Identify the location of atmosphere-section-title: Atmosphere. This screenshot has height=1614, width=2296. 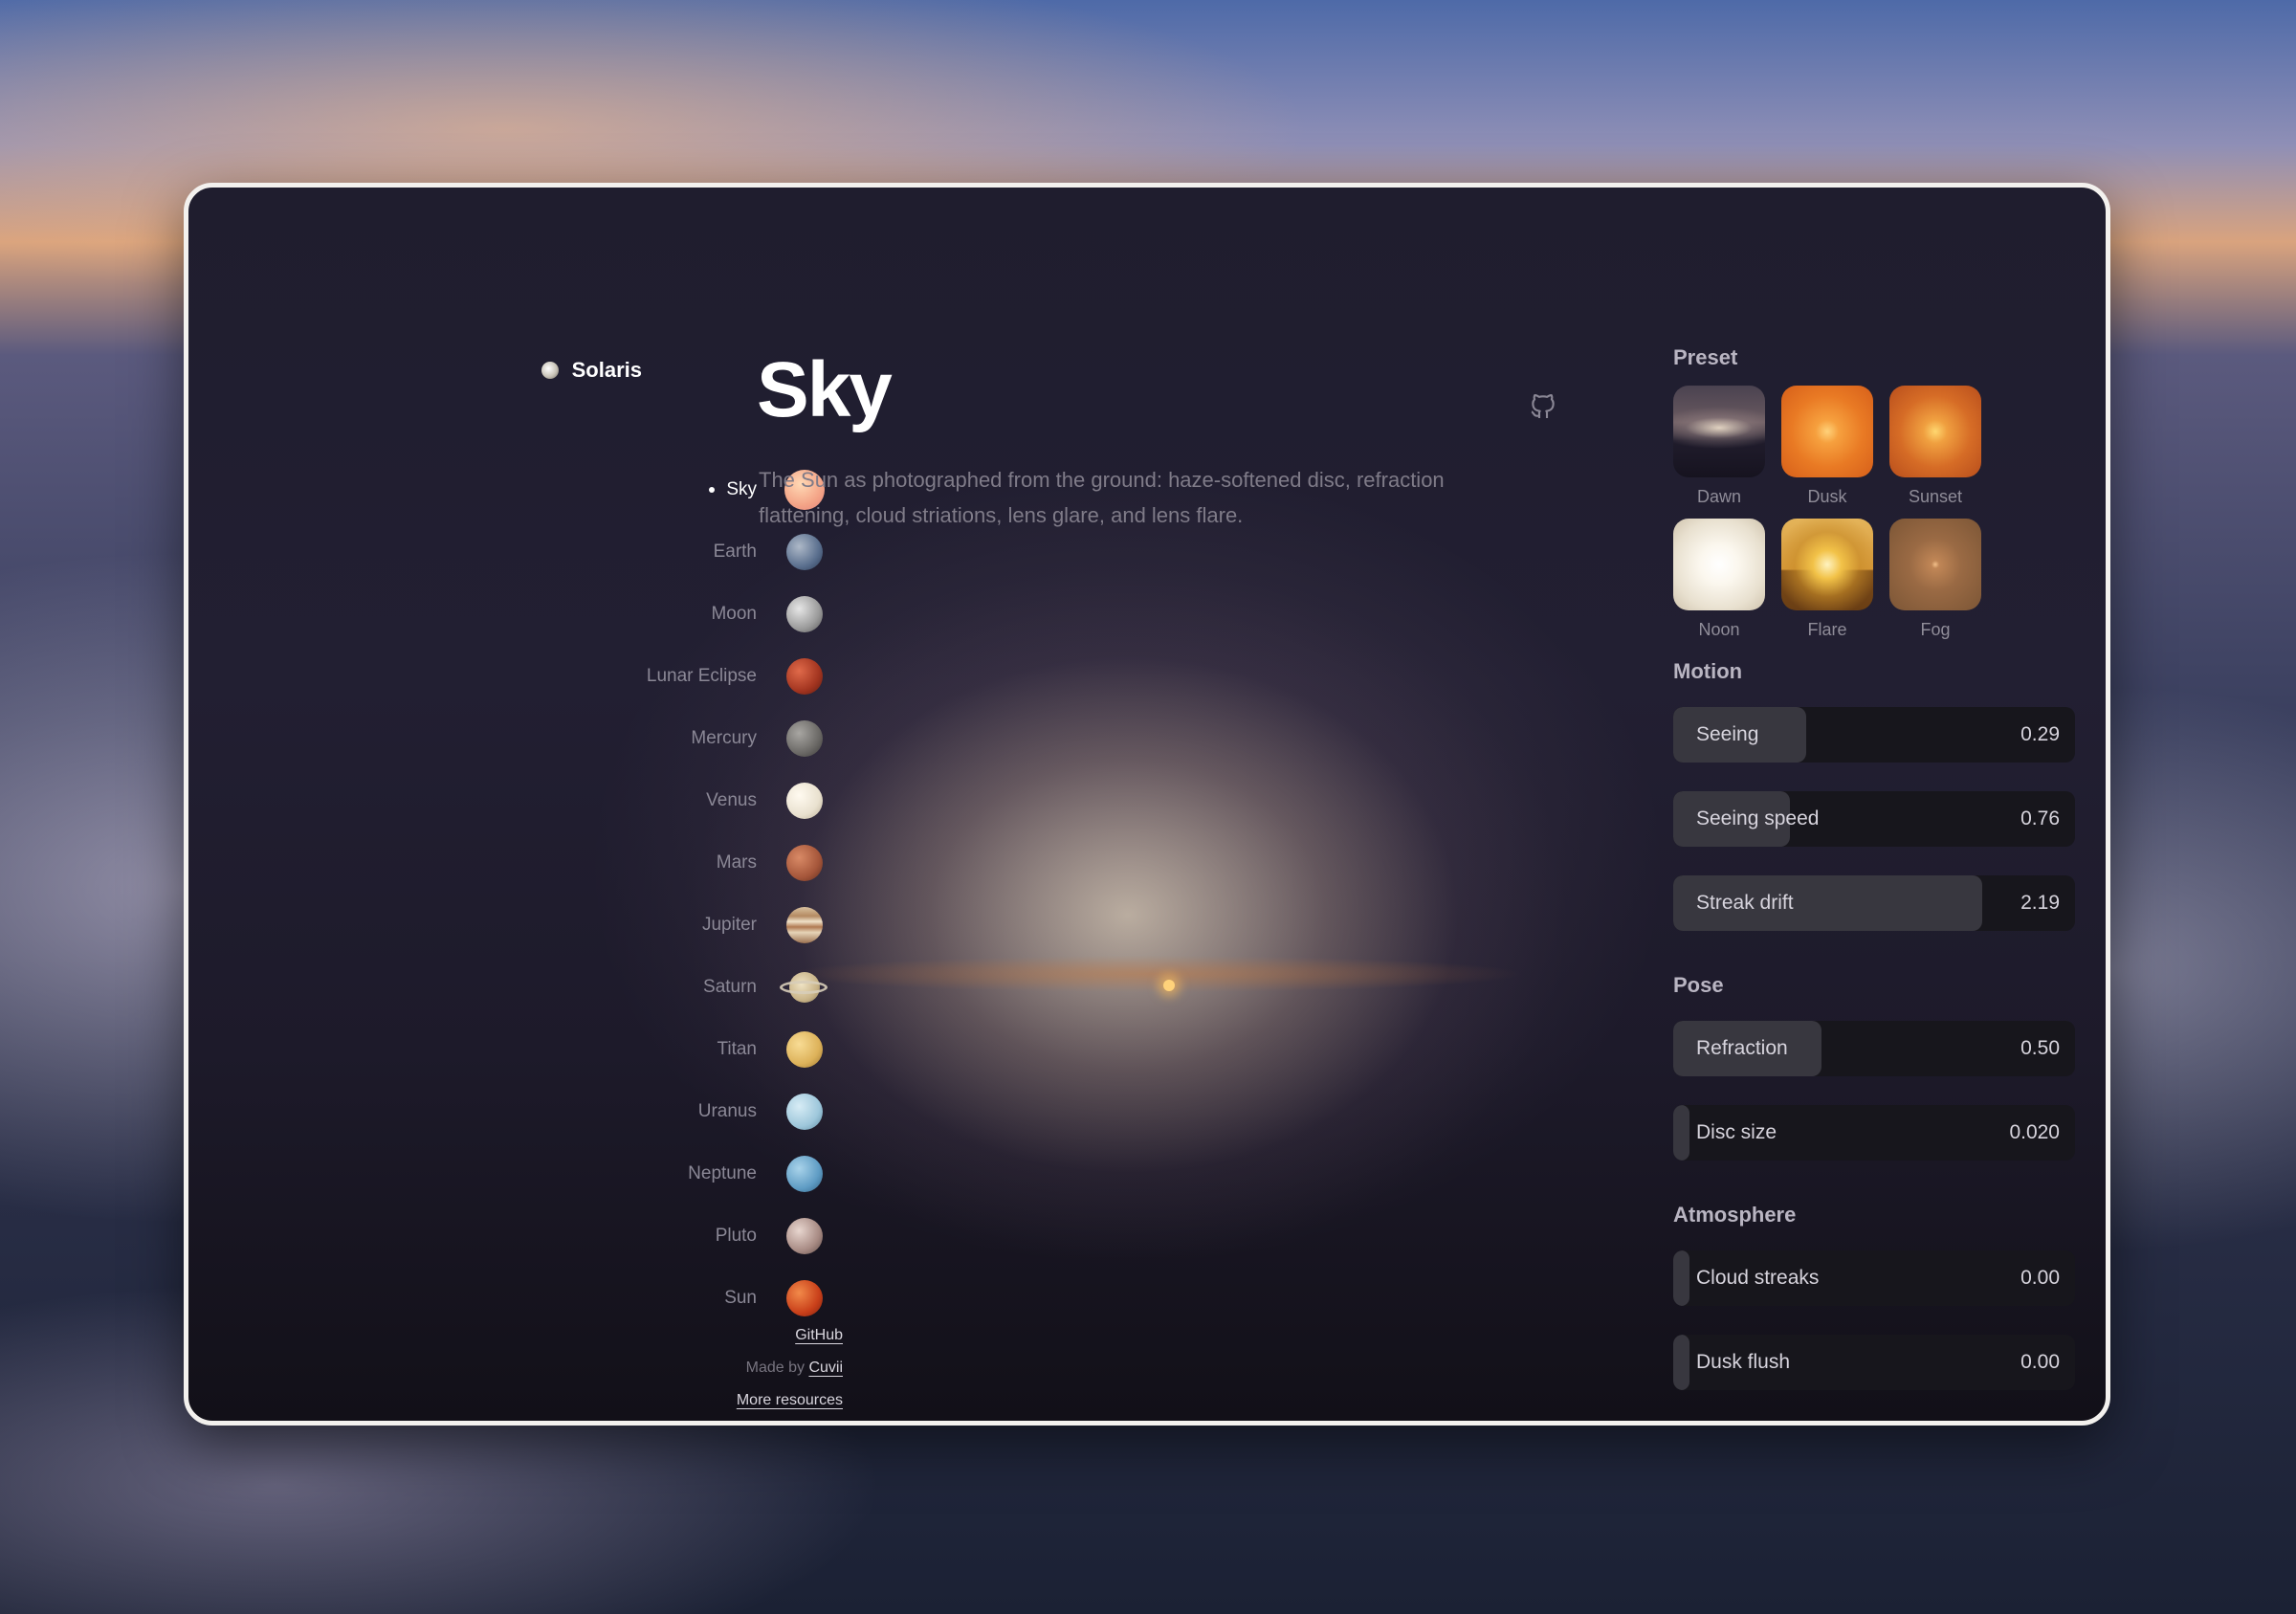
(1735, 1215).